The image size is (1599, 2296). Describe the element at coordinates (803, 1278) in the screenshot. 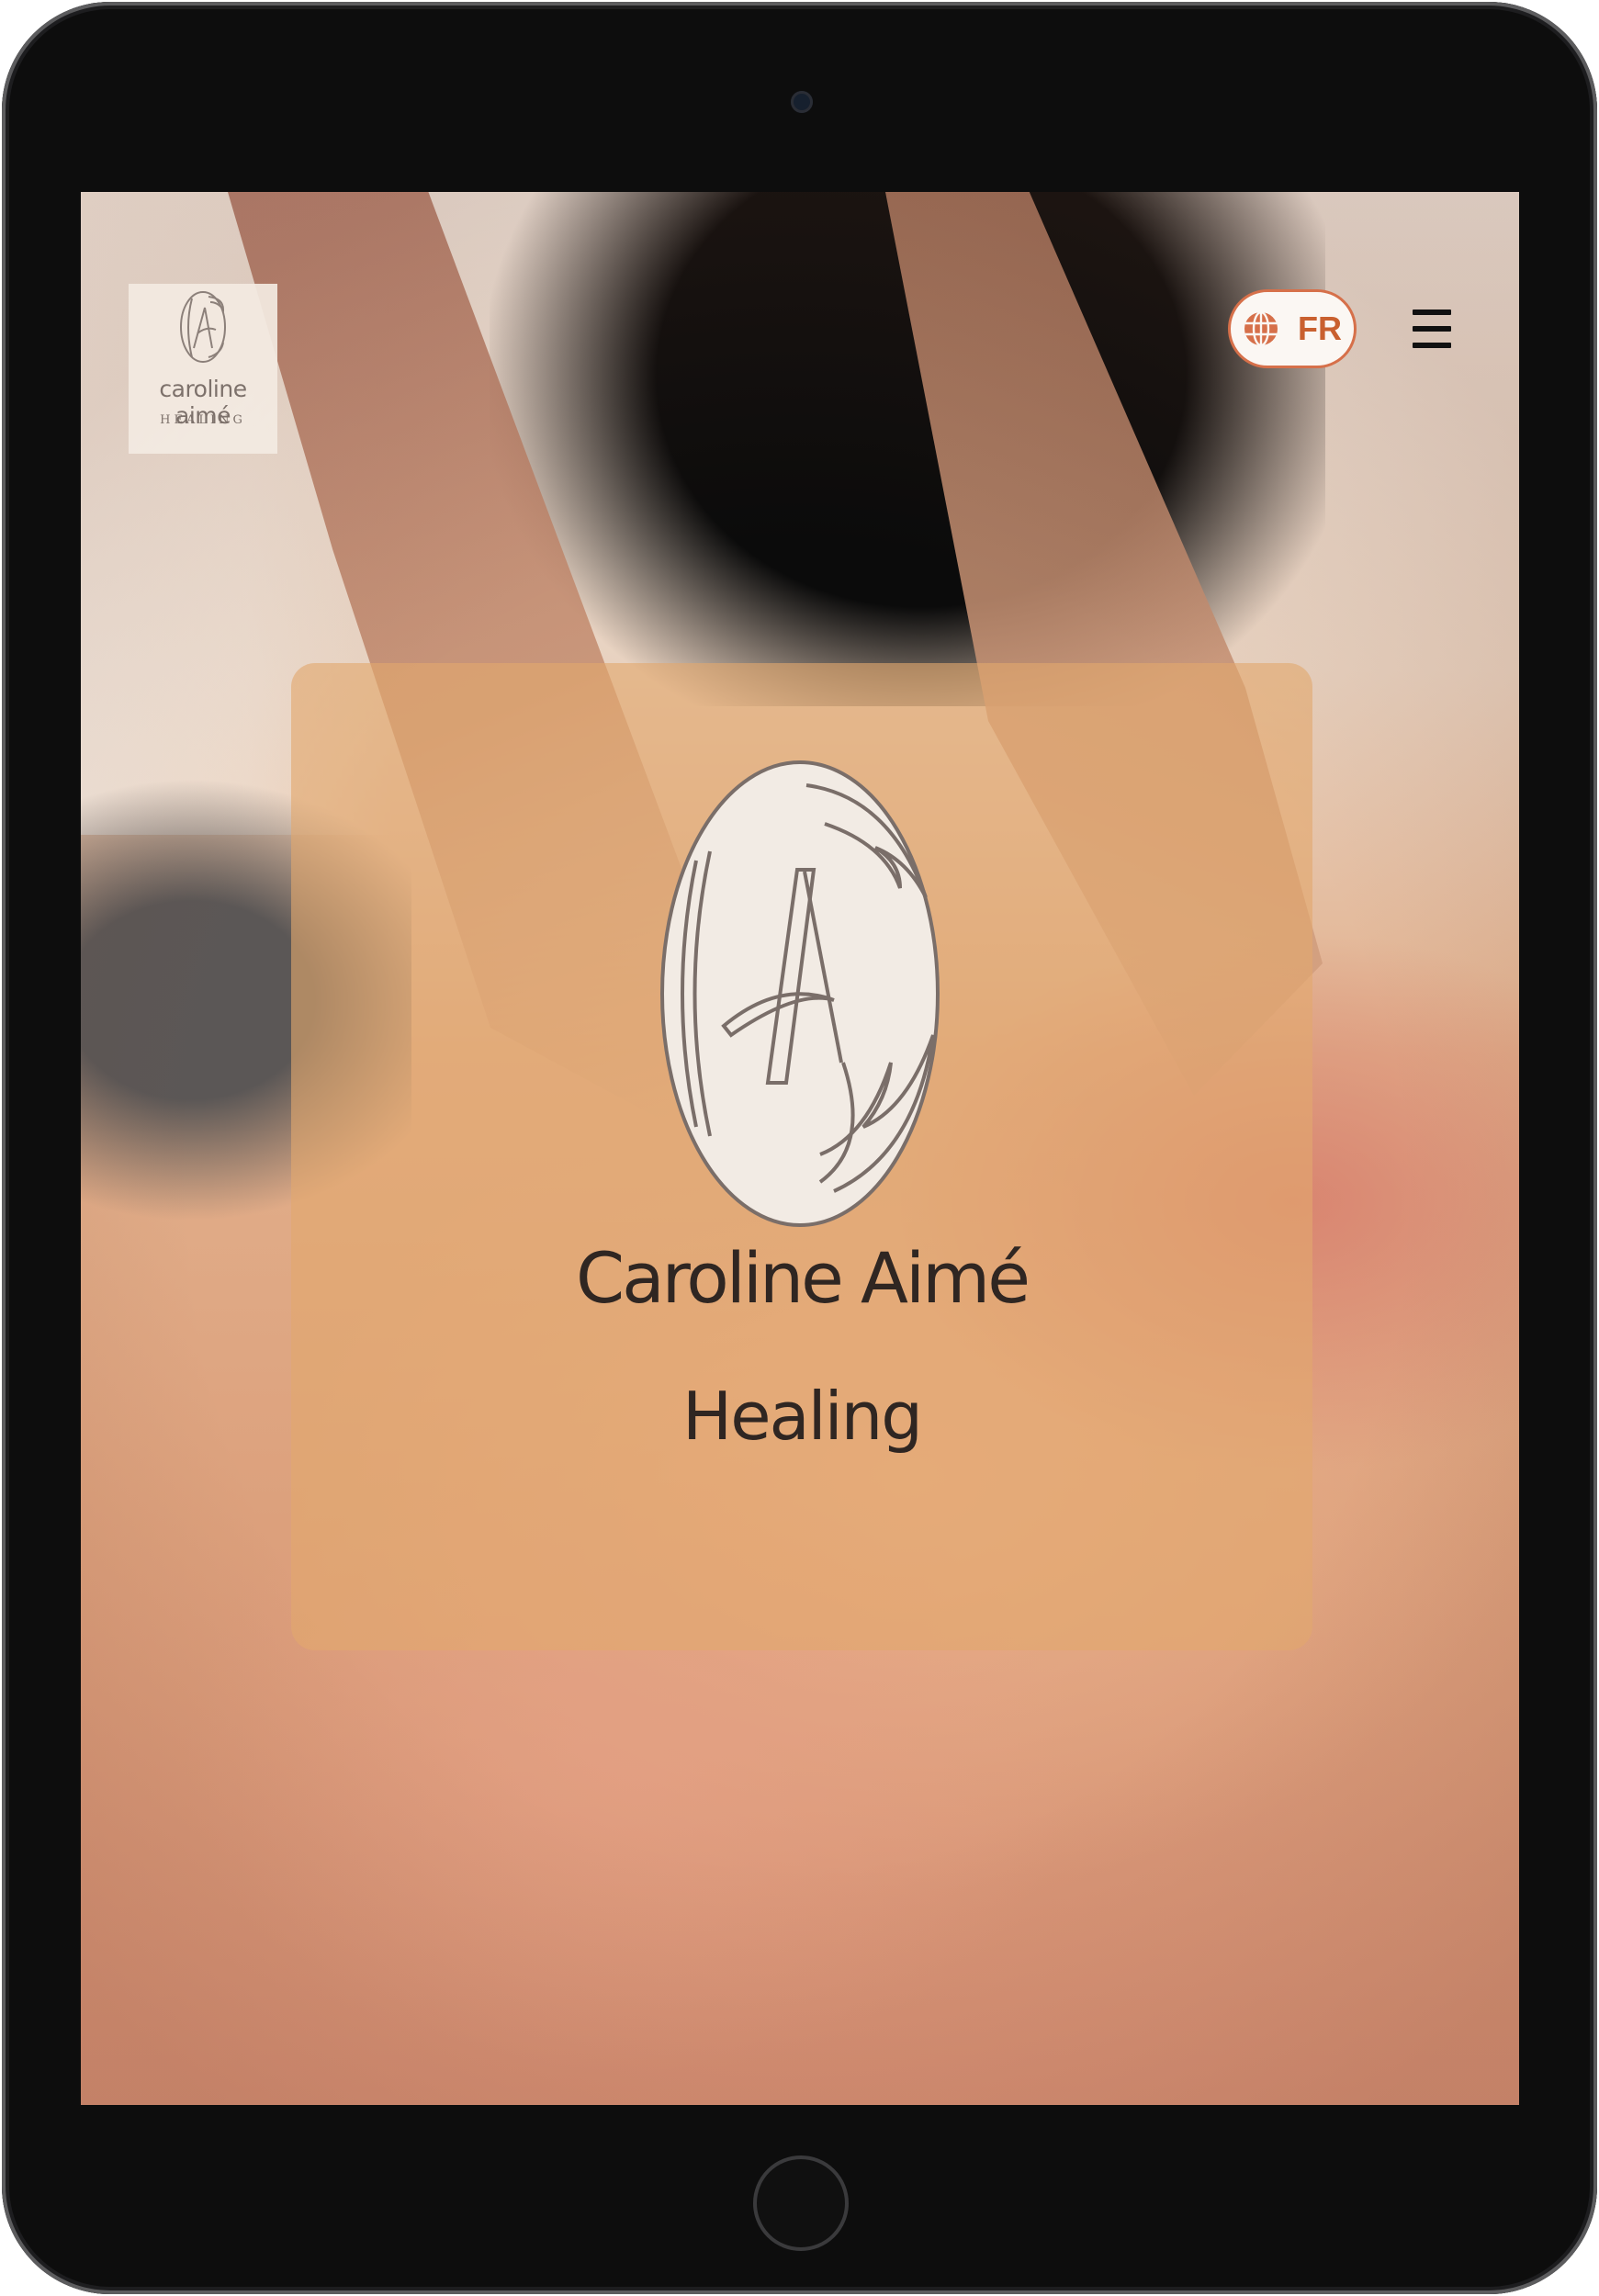

I see `hero-title: Caroline Aimé` at that location.